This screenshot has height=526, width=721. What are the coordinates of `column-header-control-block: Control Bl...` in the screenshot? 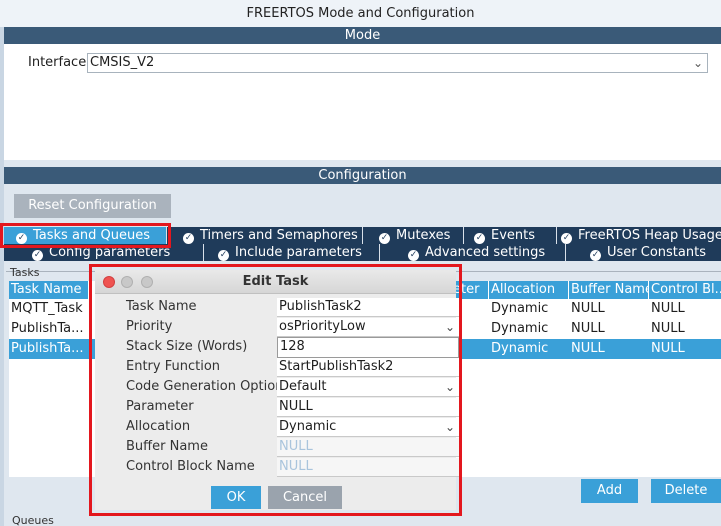 It's located at (685, 290).